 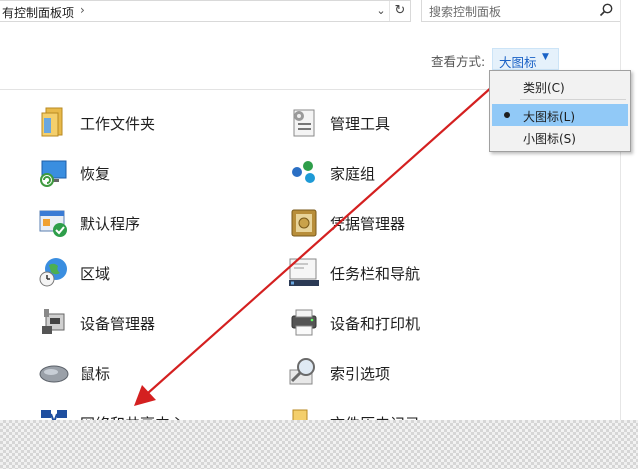 I want to click on view-by-value: 大图标, so click(x=518, y=62).